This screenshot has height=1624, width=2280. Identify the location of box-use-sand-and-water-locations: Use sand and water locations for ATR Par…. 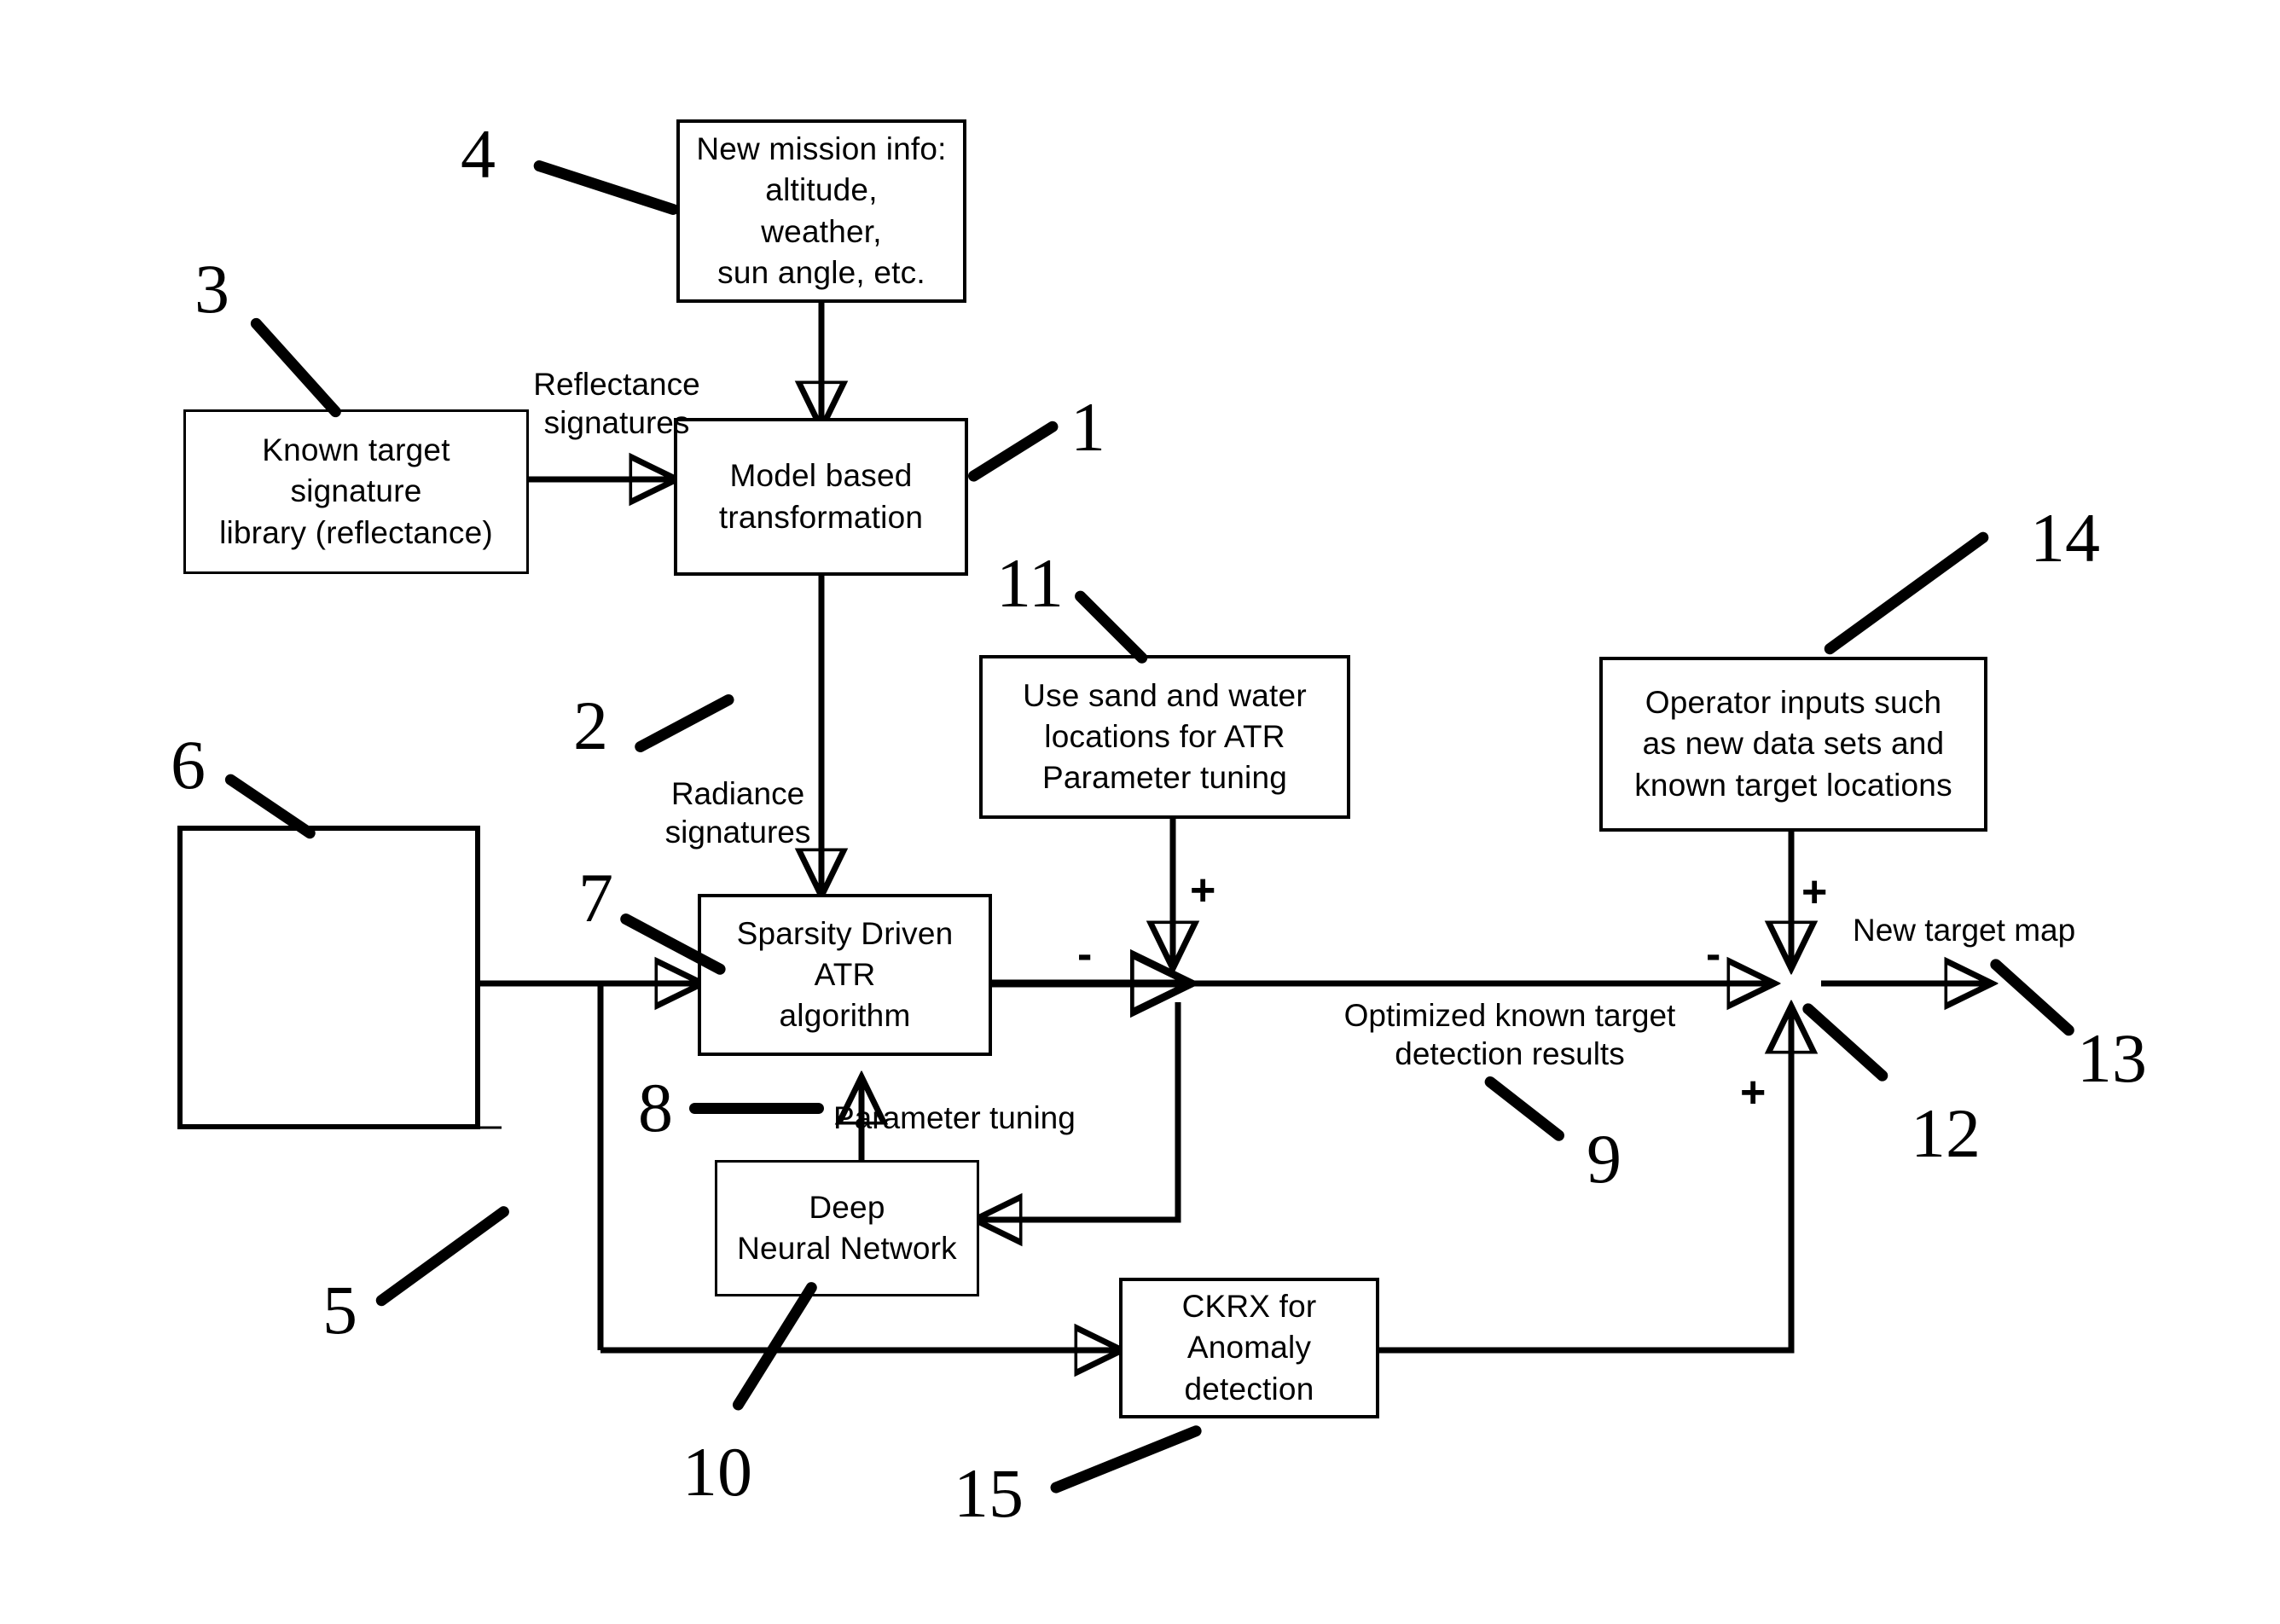
(1164, 737).